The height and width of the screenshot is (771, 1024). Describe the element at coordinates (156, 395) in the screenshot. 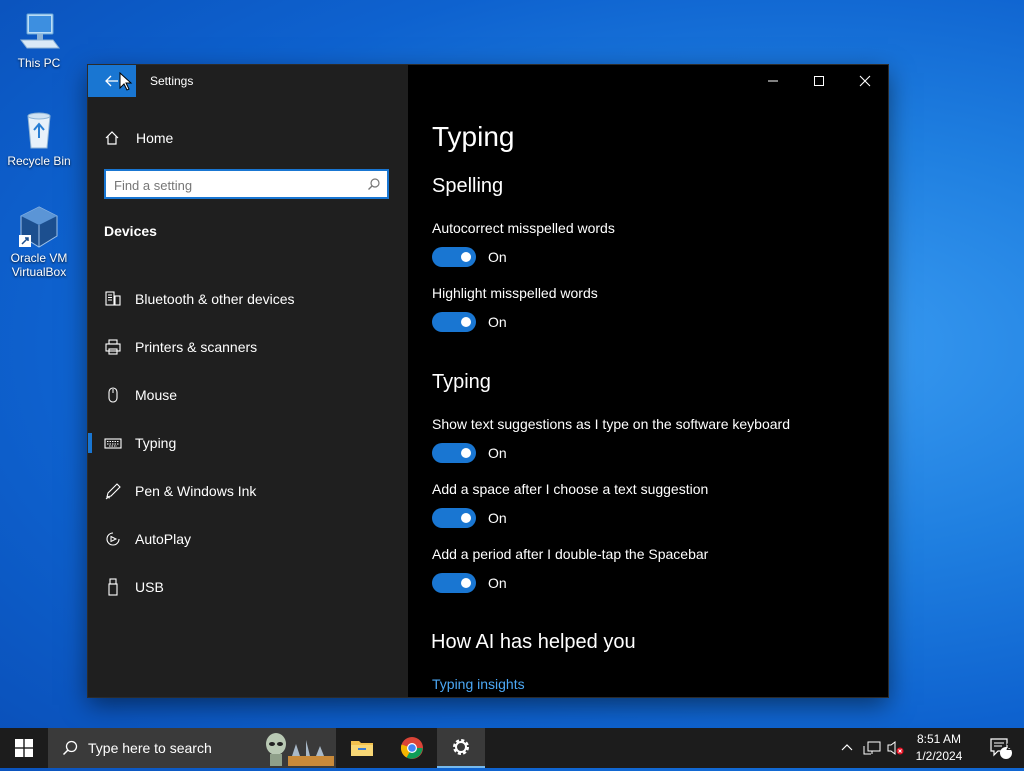

I see `sidebar-item-label: Mouse` at that location.